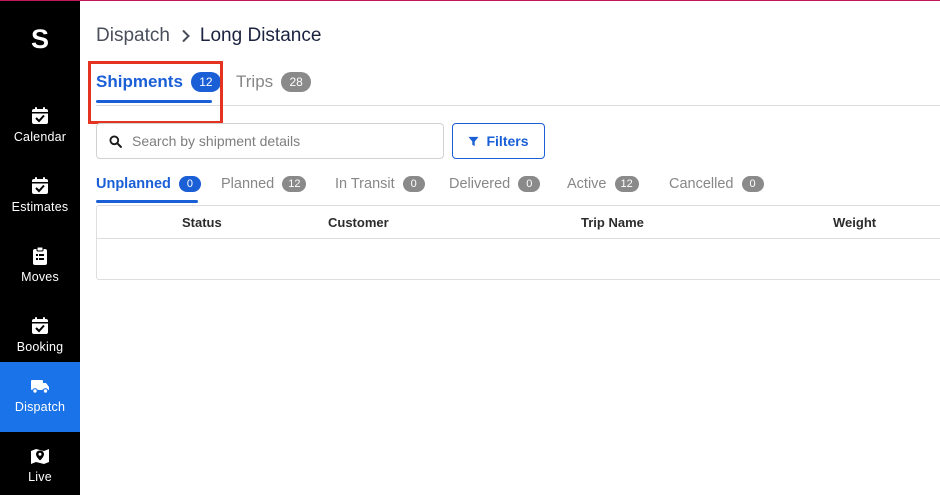  What do you see at coordinates (365, 184) in the screenshot?
I see `status-tab-label: In Transit` at bounding box center [365, 184].